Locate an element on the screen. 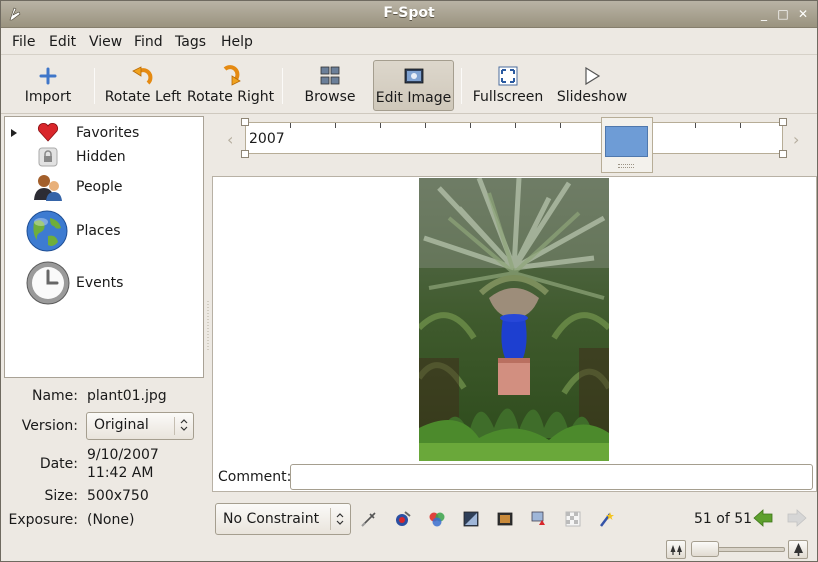 This screenshot has height=562, width=818. timeline-left-arrow-icon: ‹ is located at coordinates (230, 139).